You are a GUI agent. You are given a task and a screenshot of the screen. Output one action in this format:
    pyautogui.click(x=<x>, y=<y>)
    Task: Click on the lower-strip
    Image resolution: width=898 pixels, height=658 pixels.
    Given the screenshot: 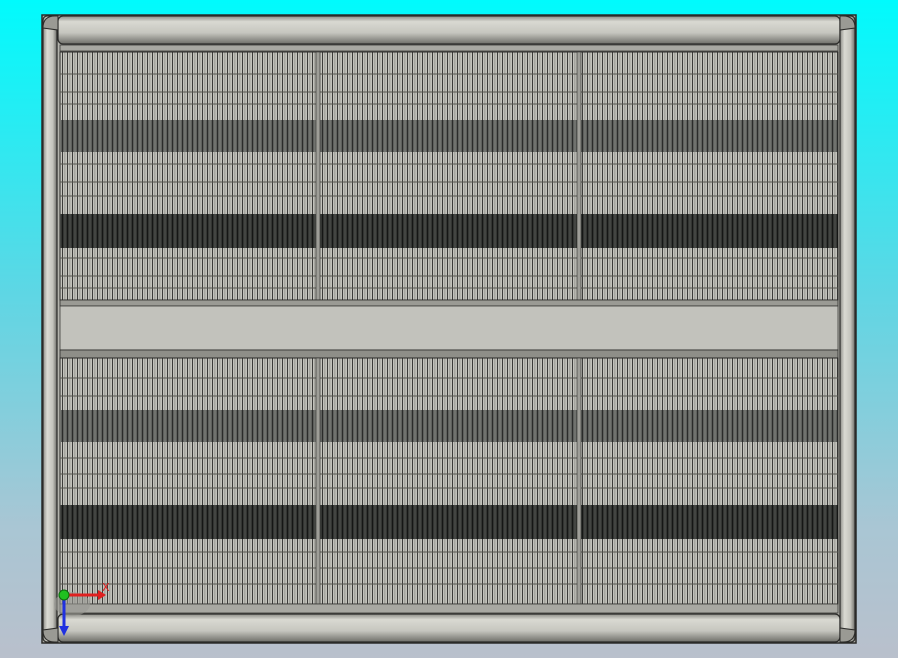 What is the action you would take?
    pyautogui.click(x=449, y=608)
    